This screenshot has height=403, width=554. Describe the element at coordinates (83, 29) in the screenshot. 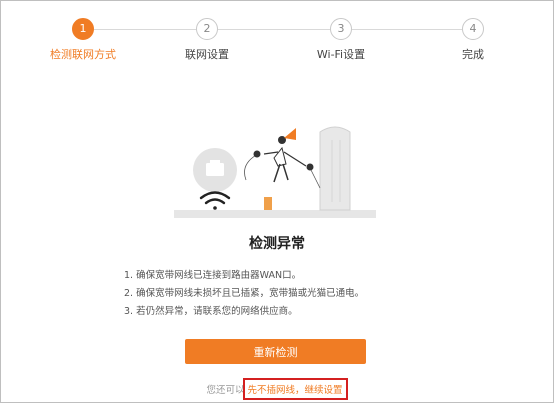

I see `step-1-indicator: 1` at that location.